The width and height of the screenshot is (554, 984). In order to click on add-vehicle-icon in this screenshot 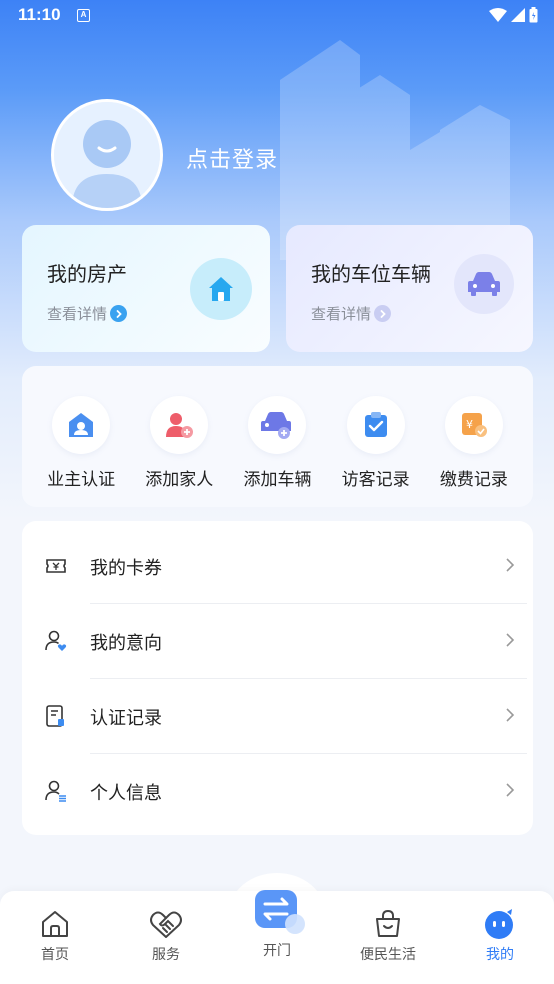, I will do `click(277, 425)`.